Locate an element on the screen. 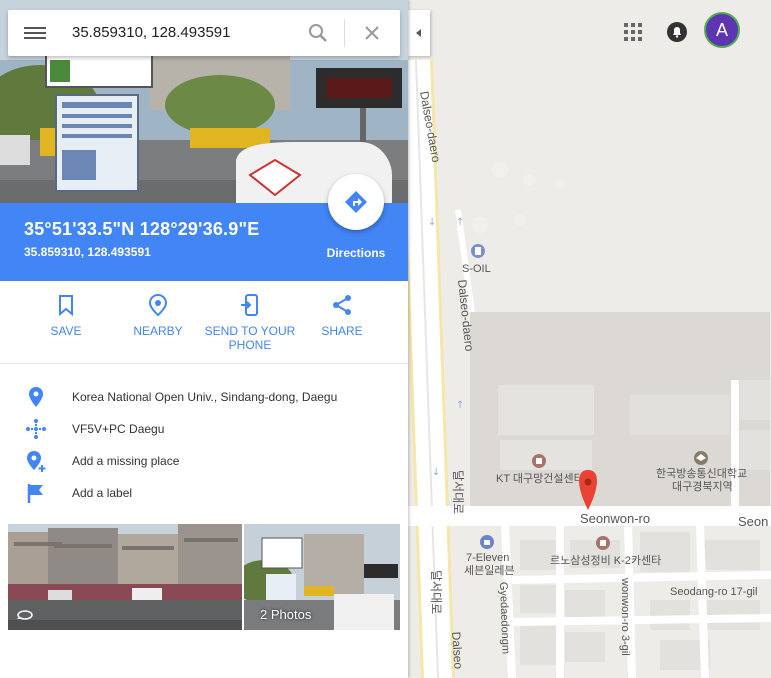 The image size is (771, 678). shop-icon is located at coordinates (487, 542).